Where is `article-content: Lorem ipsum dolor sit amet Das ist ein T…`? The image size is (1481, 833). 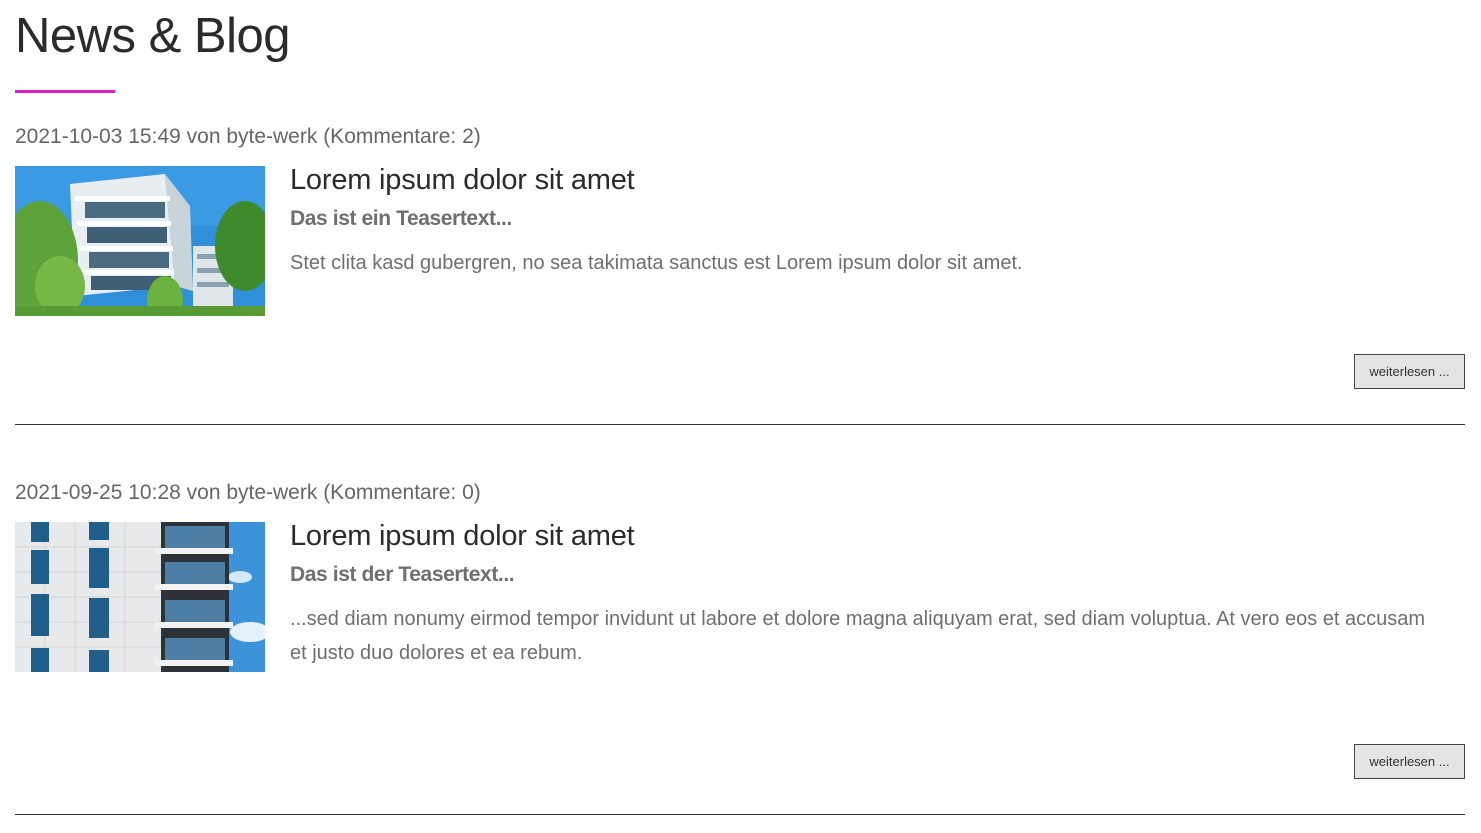
article-content: Lorem ipsum dolor sit amet Das ist ein T… is located at coordinates (865, 221).